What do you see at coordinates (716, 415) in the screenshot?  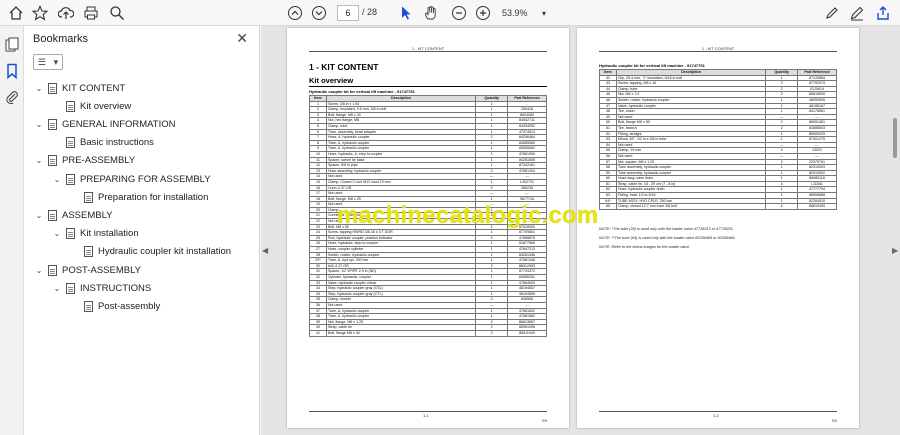 I see `page-number: 1-2` at bounding box center [716, 415].